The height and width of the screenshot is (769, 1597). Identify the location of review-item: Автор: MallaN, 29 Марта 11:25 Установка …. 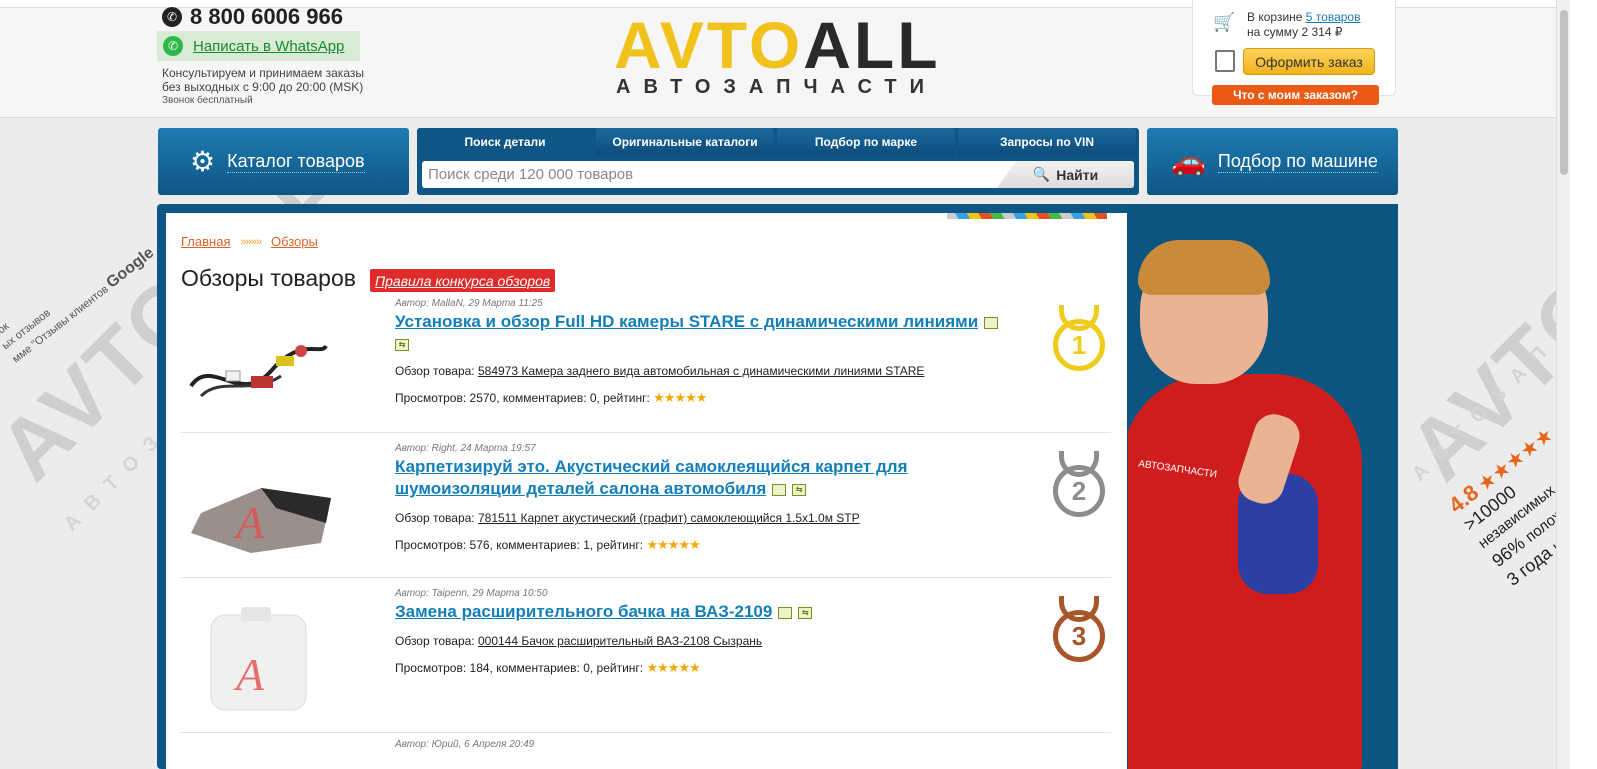
(646, 365).